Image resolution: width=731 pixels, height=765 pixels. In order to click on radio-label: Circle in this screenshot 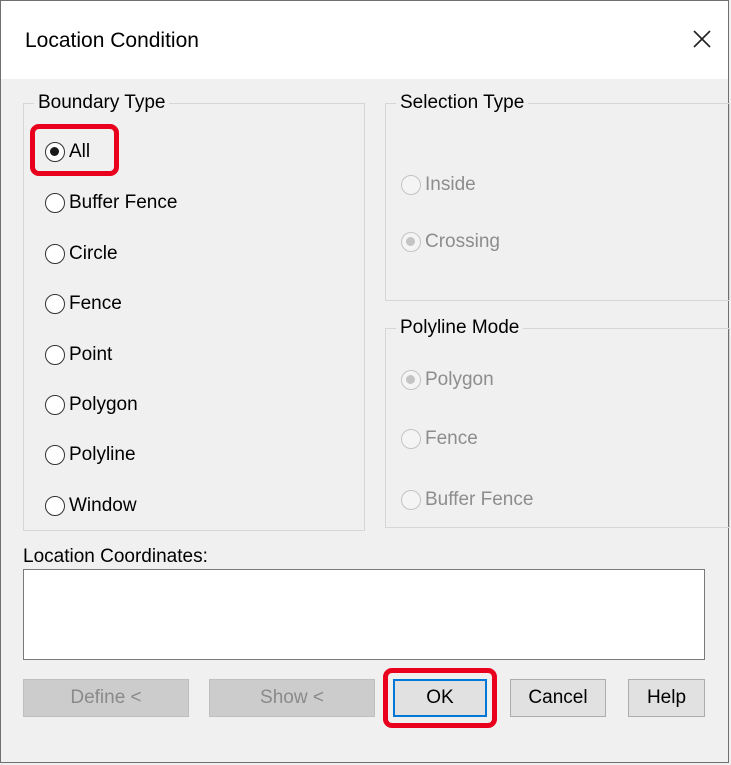, I will do `click(93, 253)`.